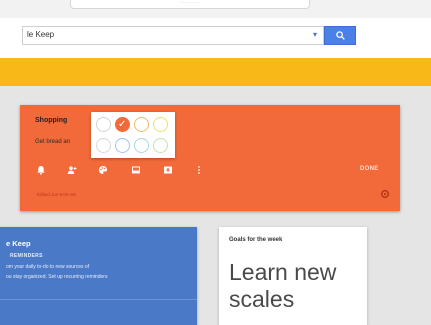 The width and height of the screenshot is (431, 325). I want to click on divider, so click(98, 299).